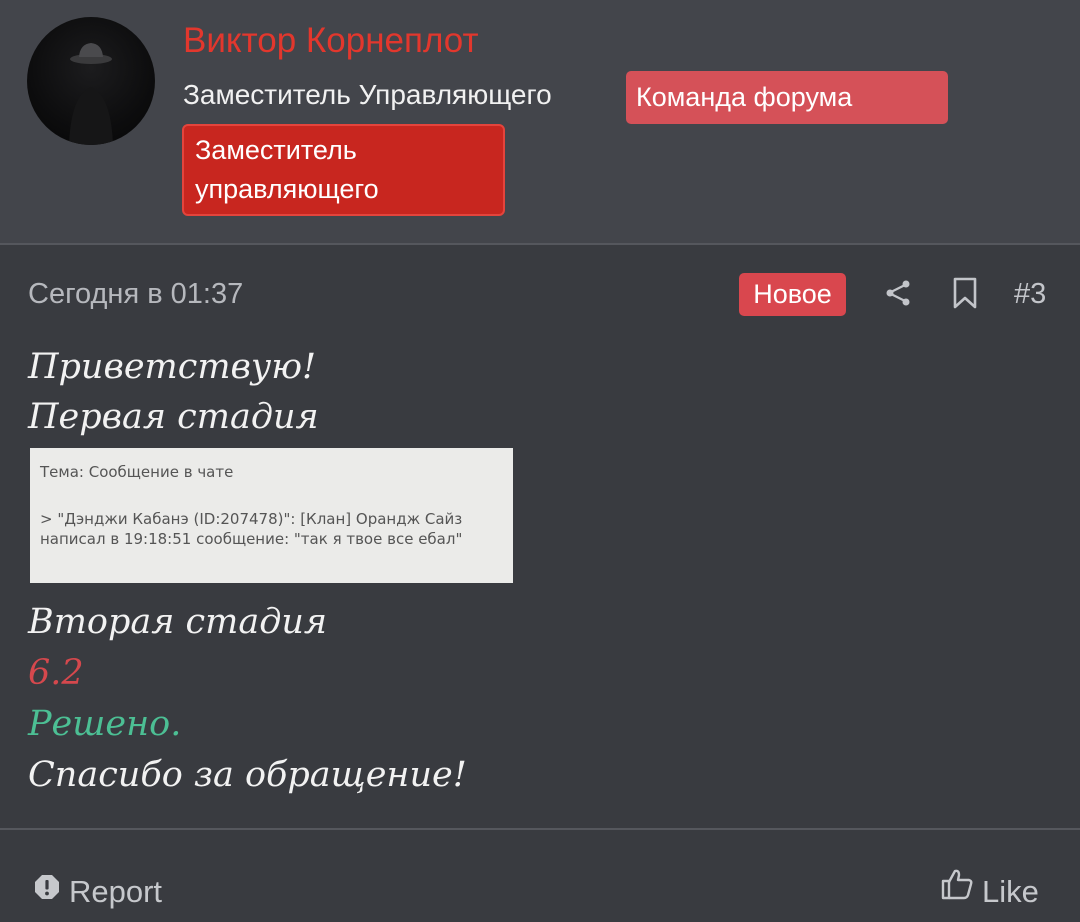 This screenshot has width=1080, height=922. I want to click on post-date: Сегодня в 01:37, so click(135, 294).